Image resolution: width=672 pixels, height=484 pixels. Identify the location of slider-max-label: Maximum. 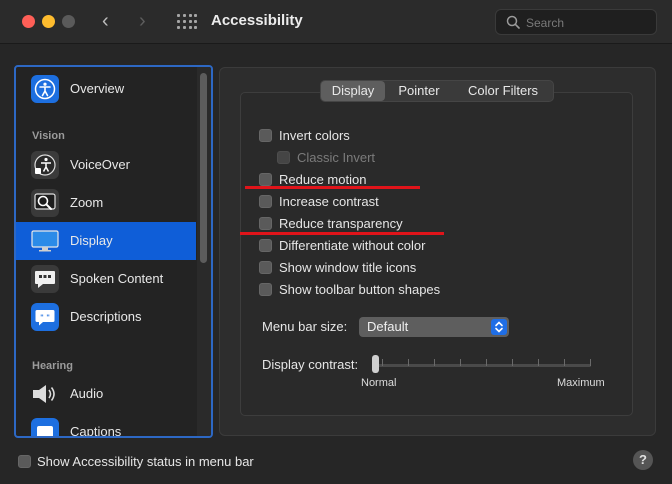
(581, 383).